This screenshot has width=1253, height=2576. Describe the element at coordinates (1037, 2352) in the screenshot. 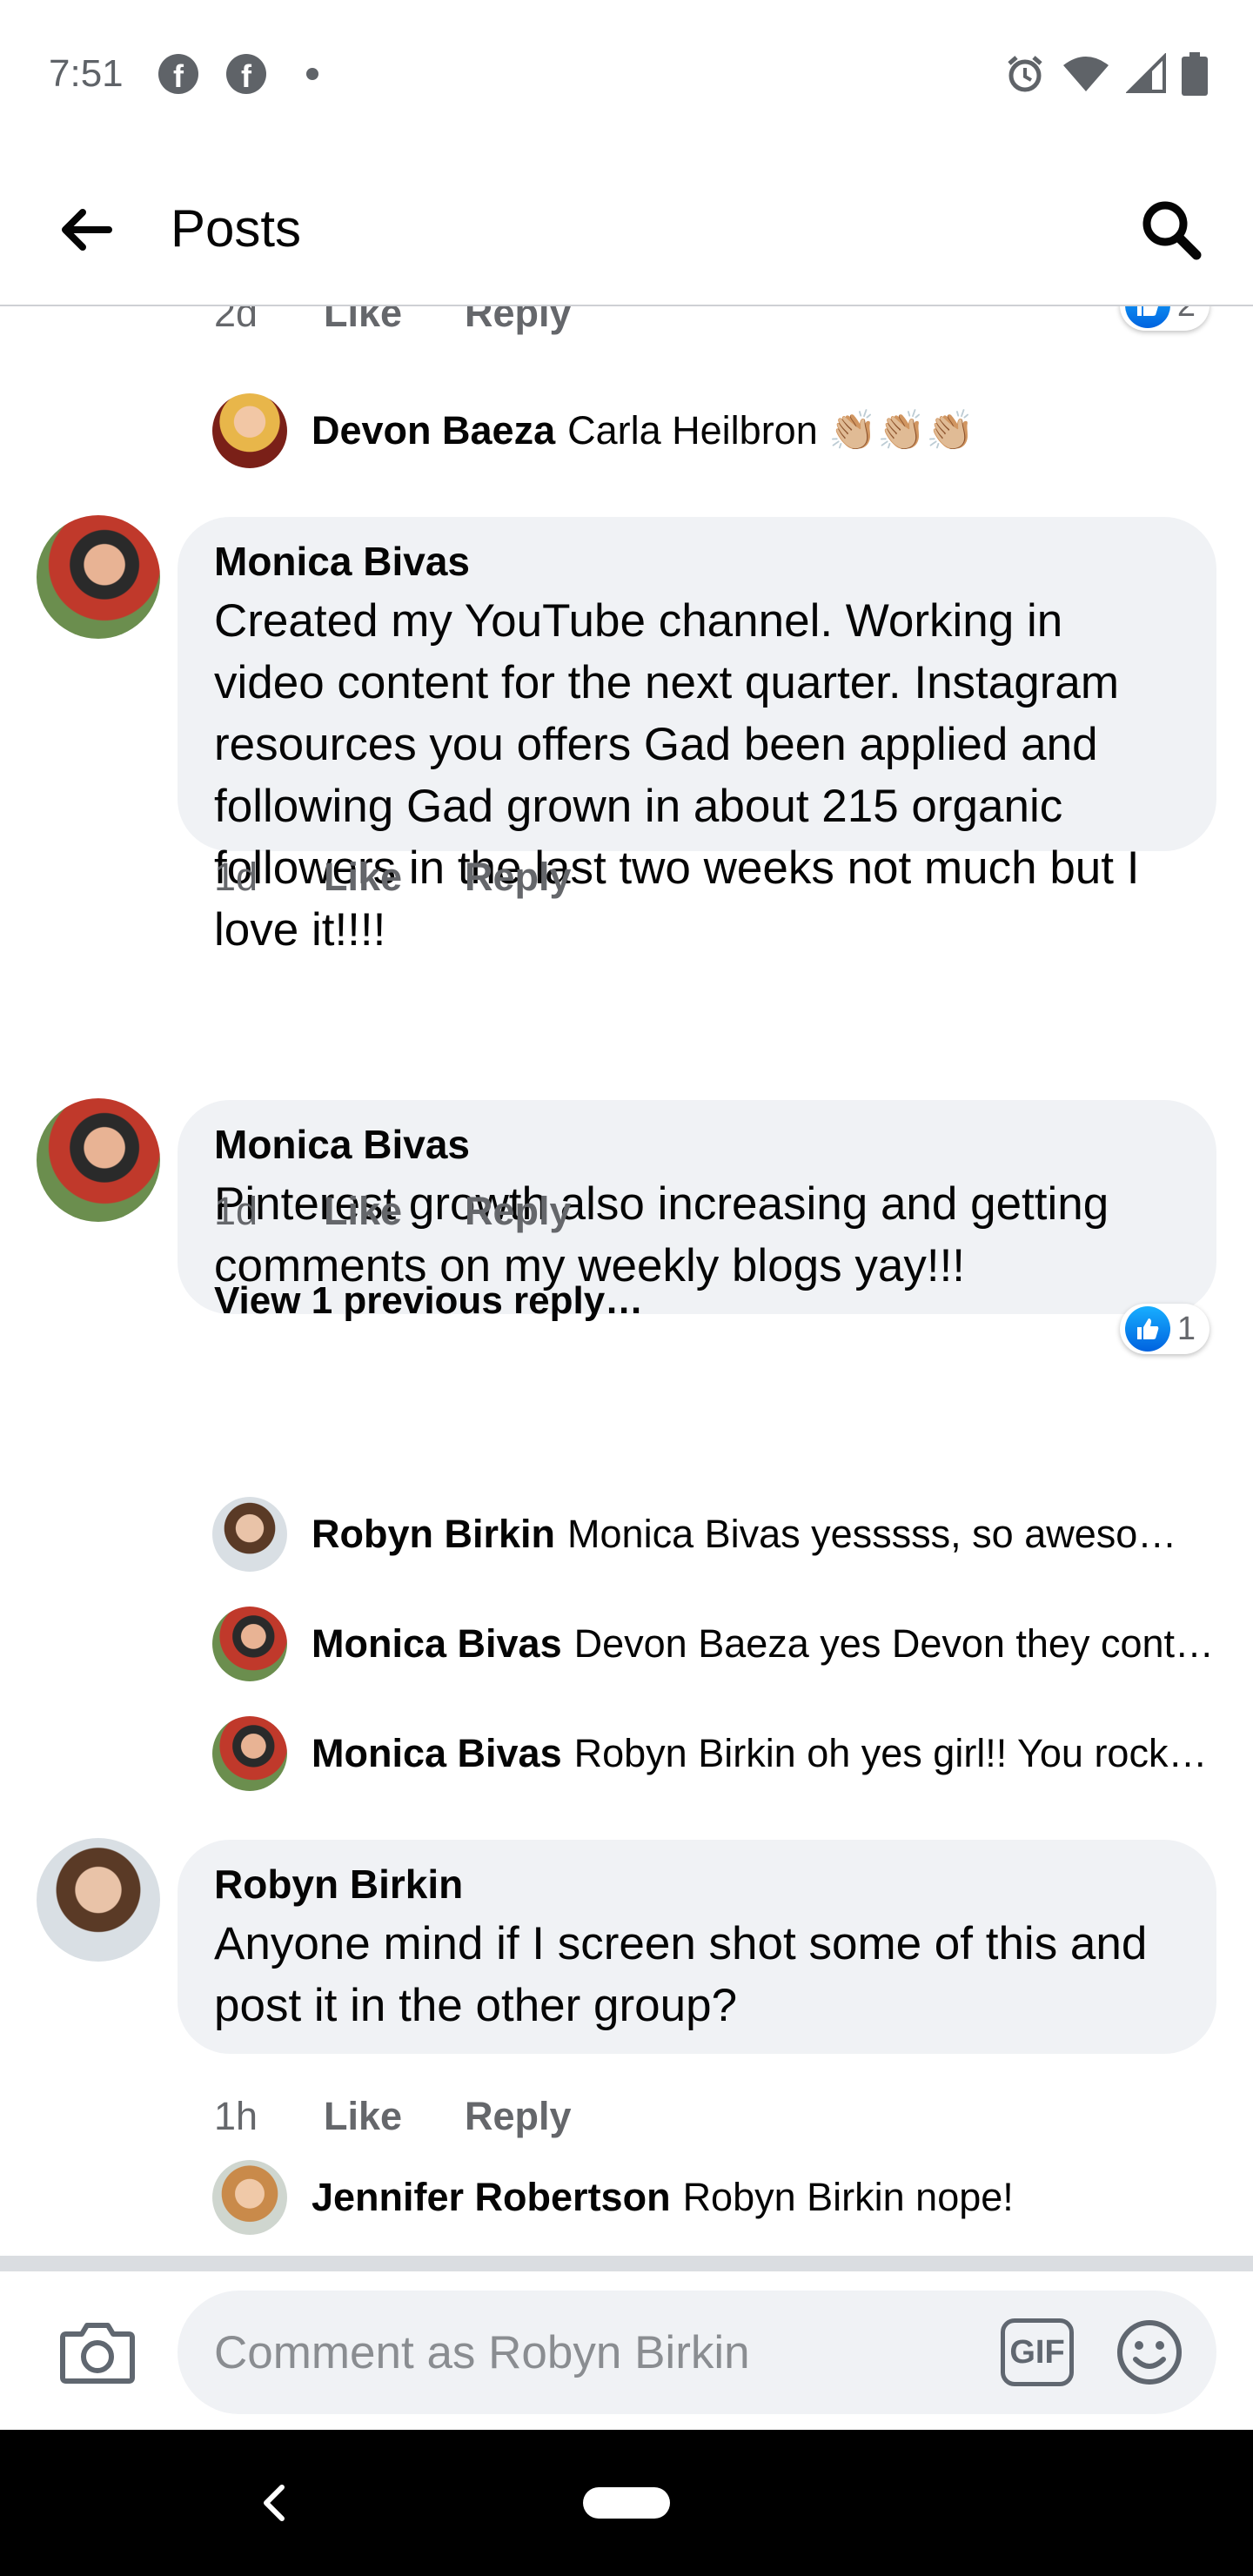

I see `gif-button: GIF` at that location.